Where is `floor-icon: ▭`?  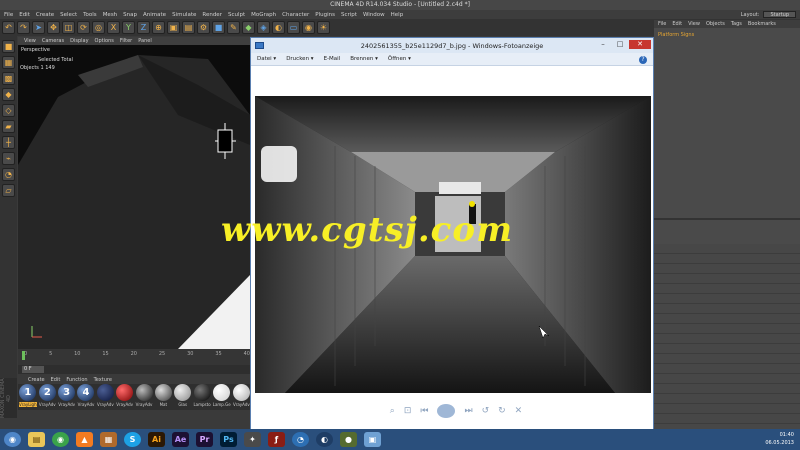 floor-icon: ▭ is located at coordinates (293, 27).